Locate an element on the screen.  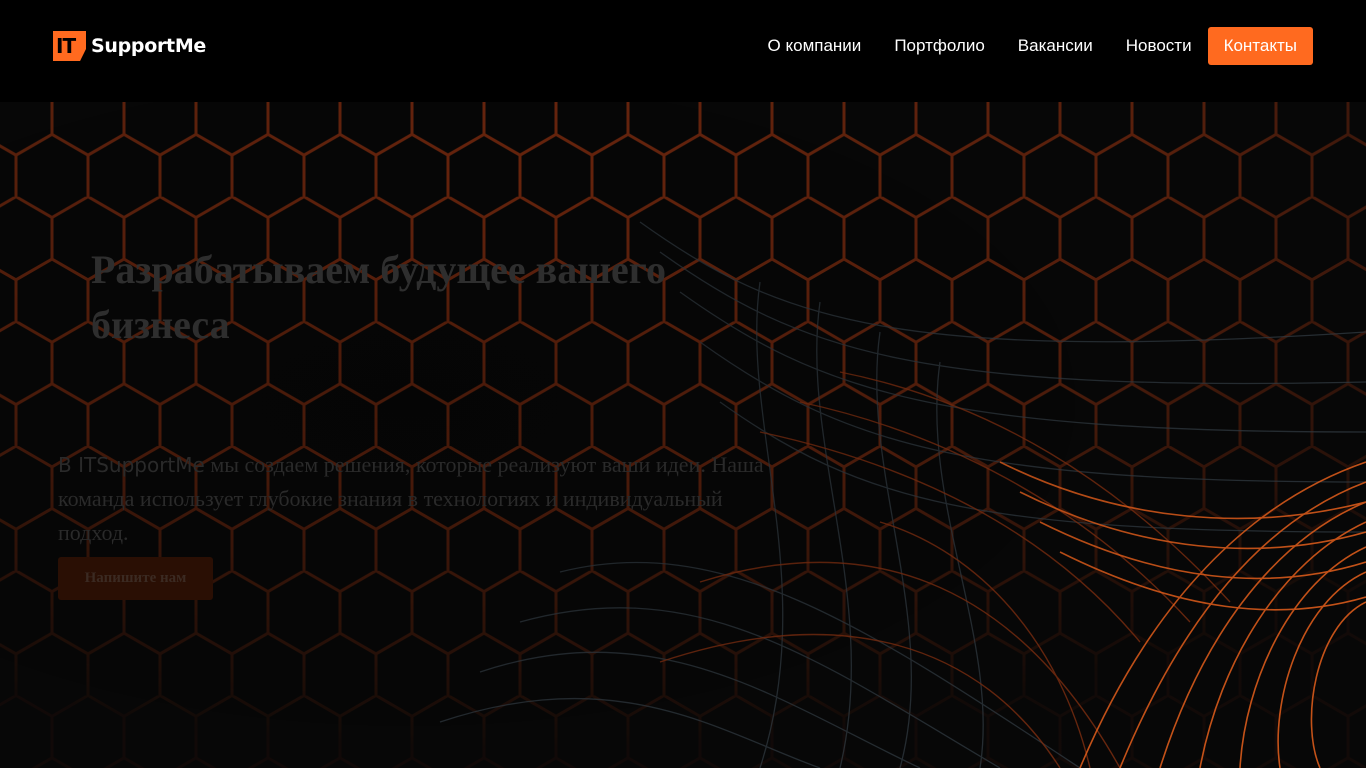
logo-text: SupportMe is located at coordinates (149, 46).